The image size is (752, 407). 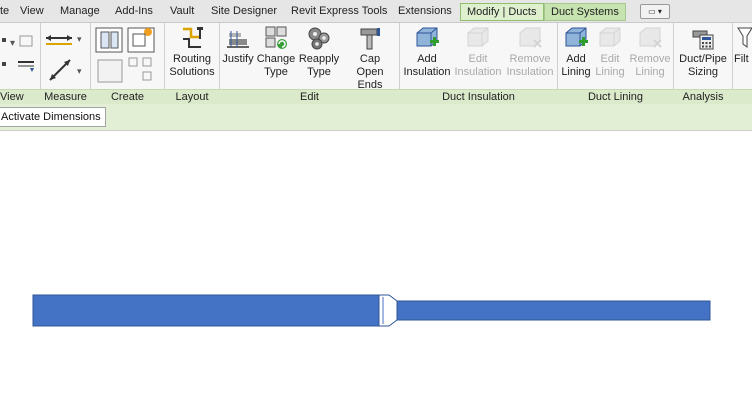 I want to click on edit-insulation-icon, so click(x=478, y=37).